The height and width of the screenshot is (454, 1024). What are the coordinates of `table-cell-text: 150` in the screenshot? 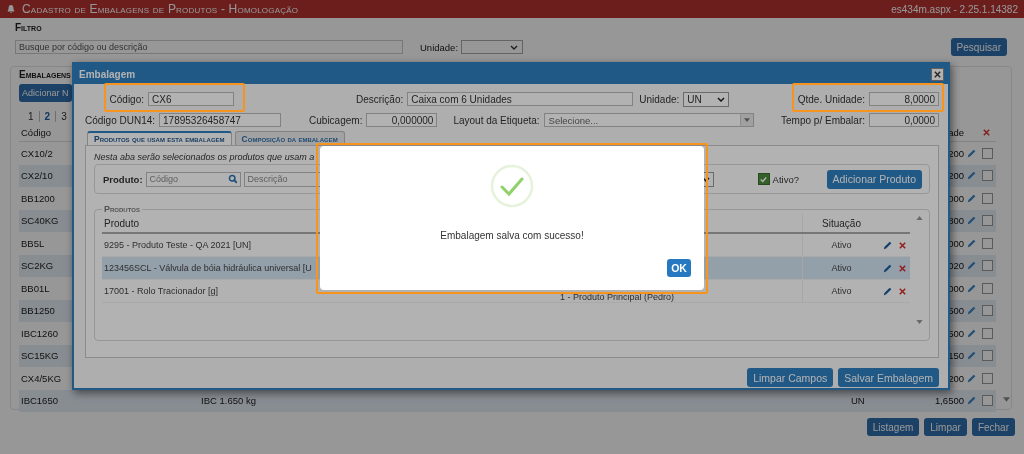 It's located at (956, 356).